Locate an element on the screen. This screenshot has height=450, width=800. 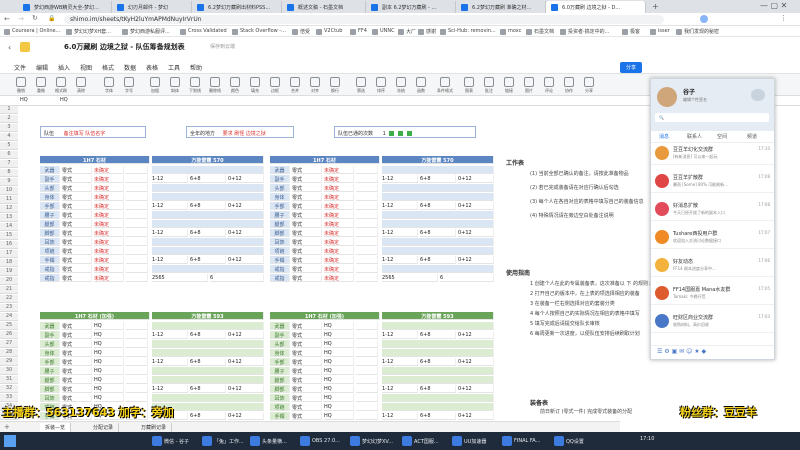
row-number: 21 is located at coordinates (9, 290).